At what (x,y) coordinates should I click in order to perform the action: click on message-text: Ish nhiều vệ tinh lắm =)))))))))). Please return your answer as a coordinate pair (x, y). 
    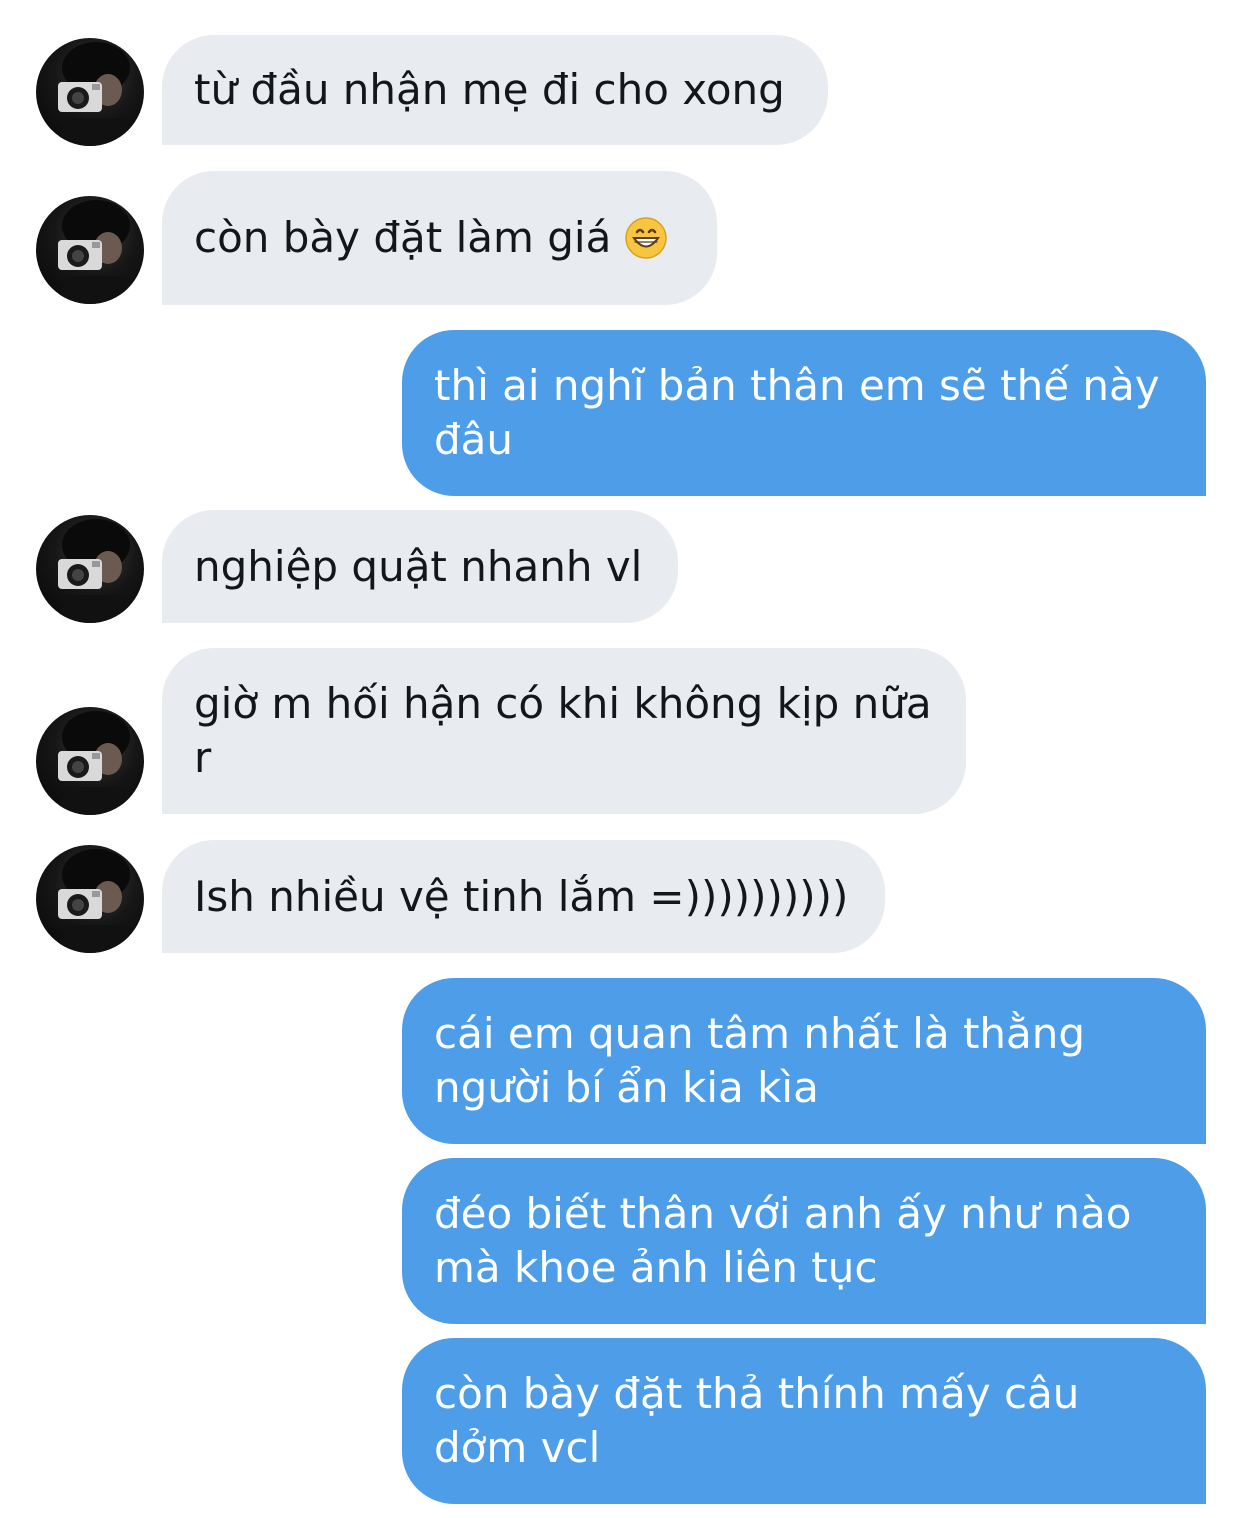
    Looking at the image, I should click on (521, 896).